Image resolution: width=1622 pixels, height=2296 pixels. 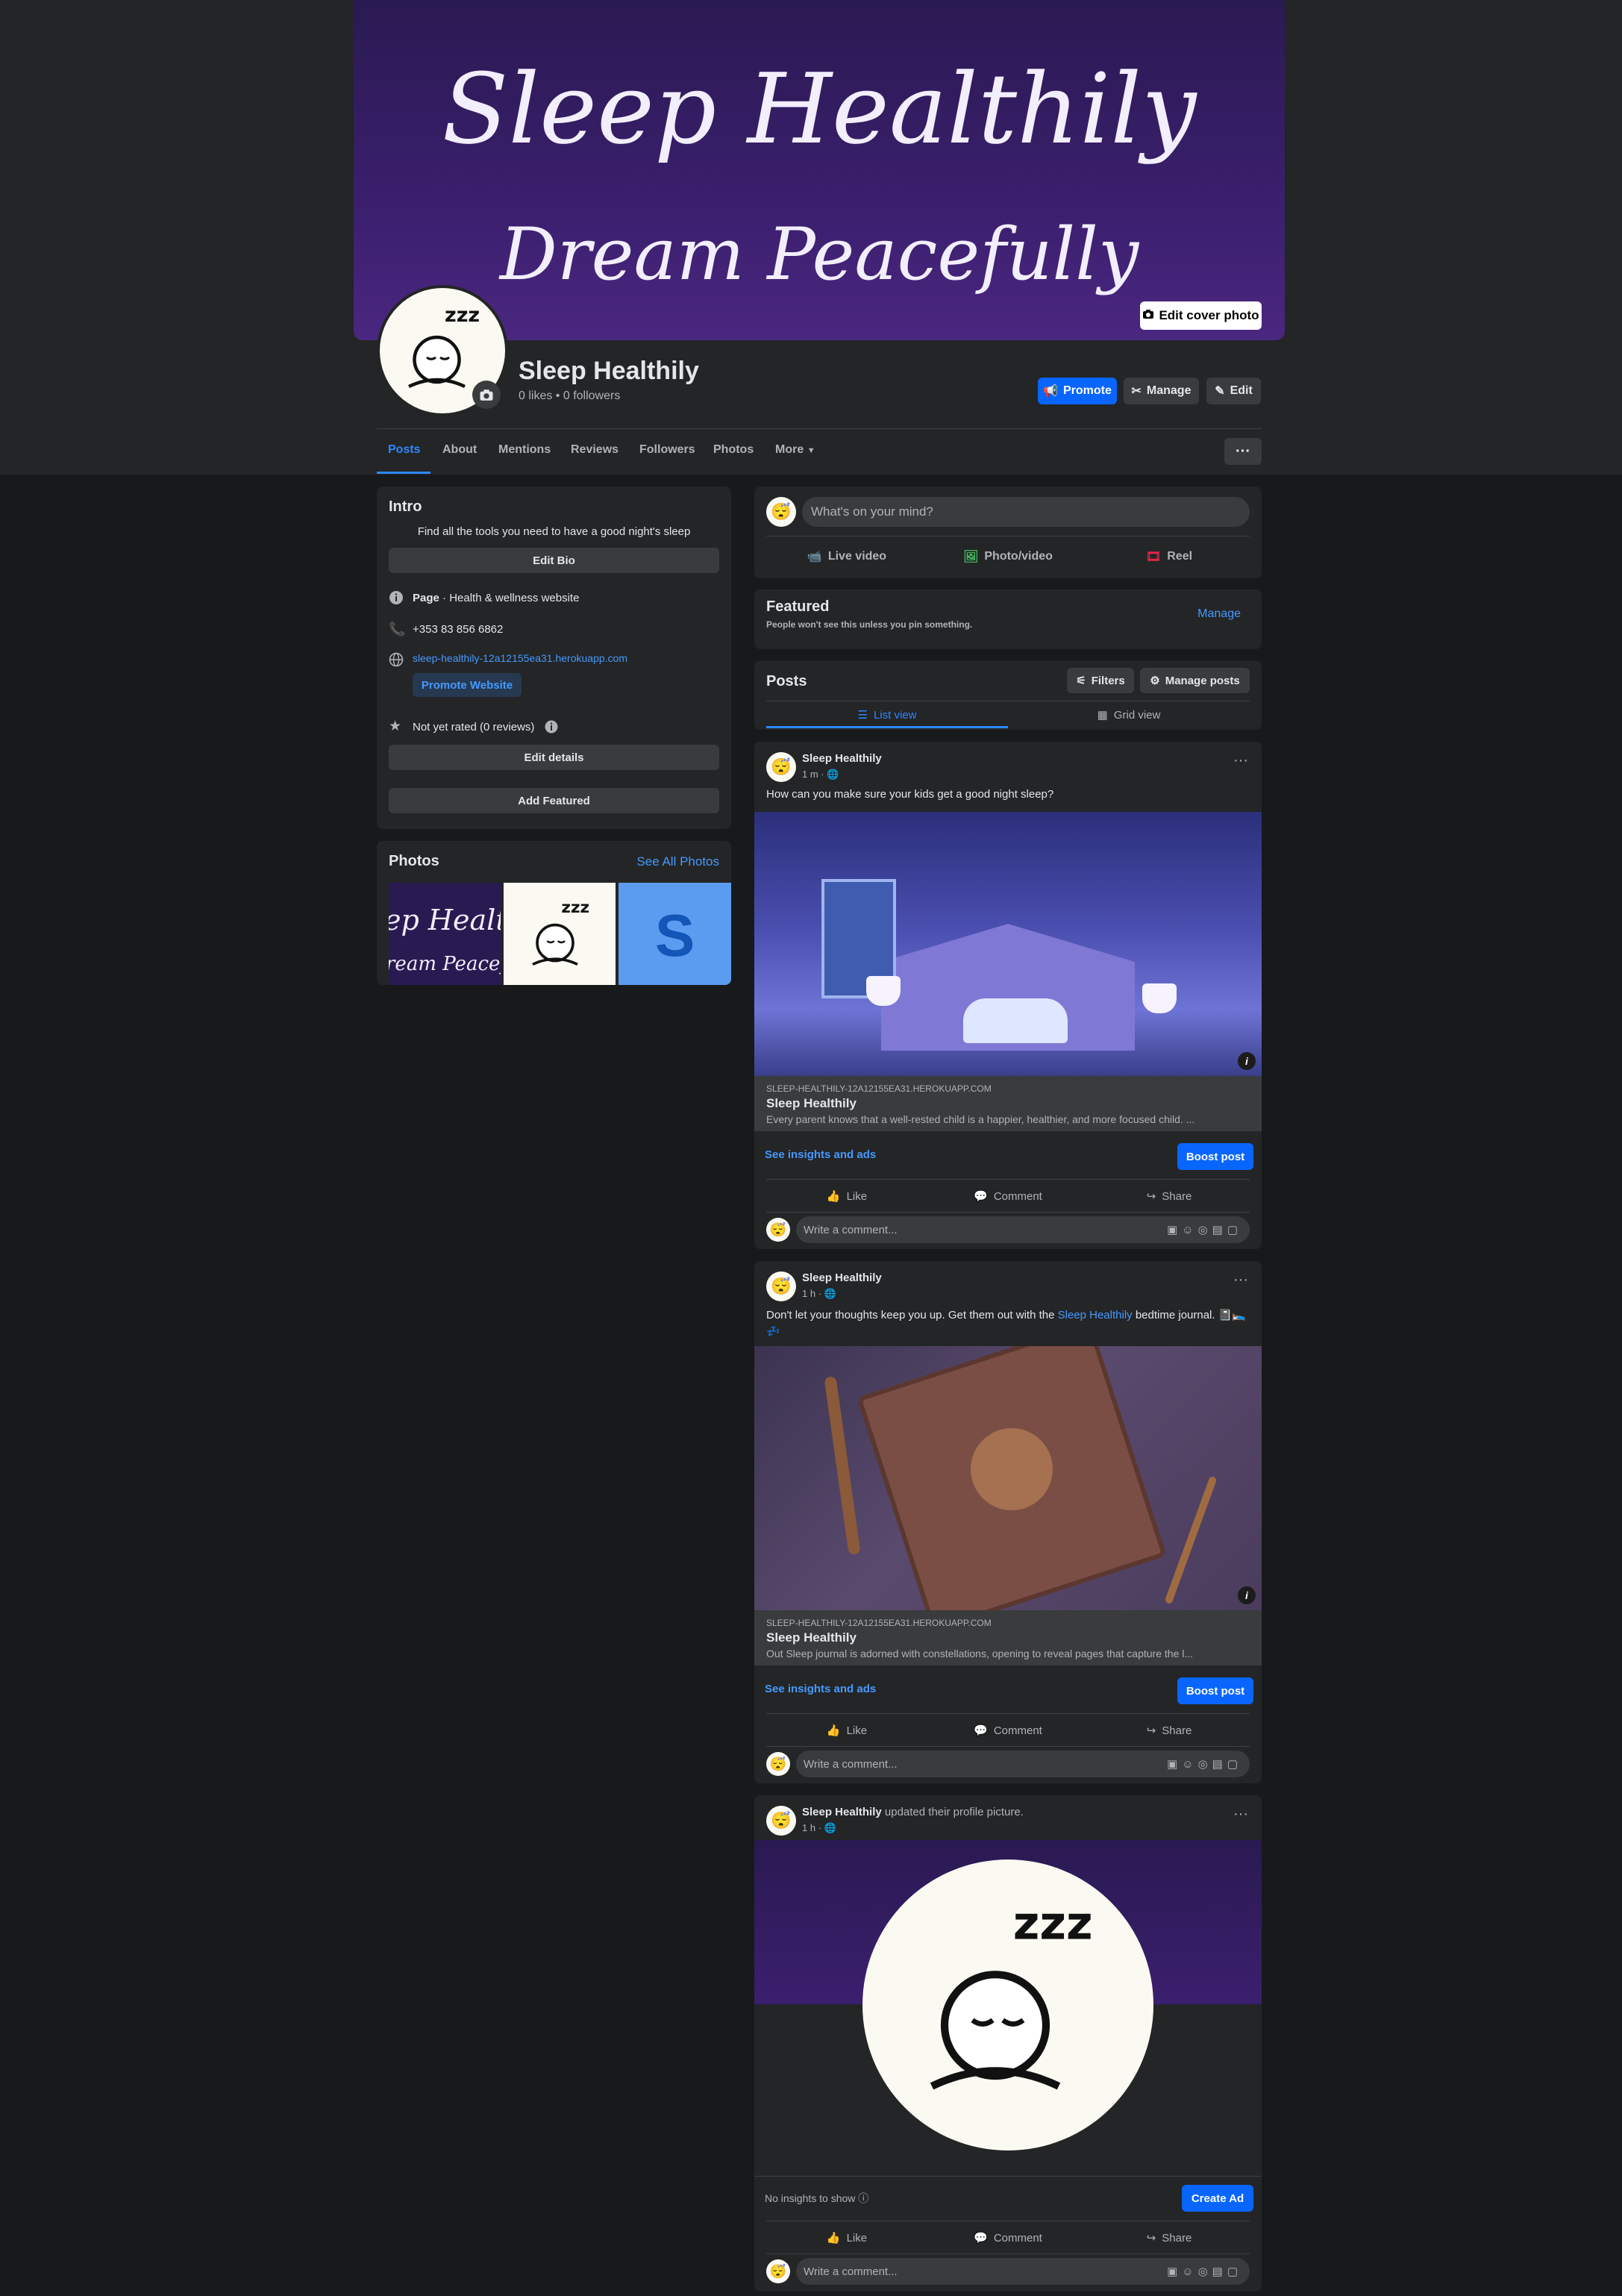 I want to click on globe-icon, so click(x=396, y=662).